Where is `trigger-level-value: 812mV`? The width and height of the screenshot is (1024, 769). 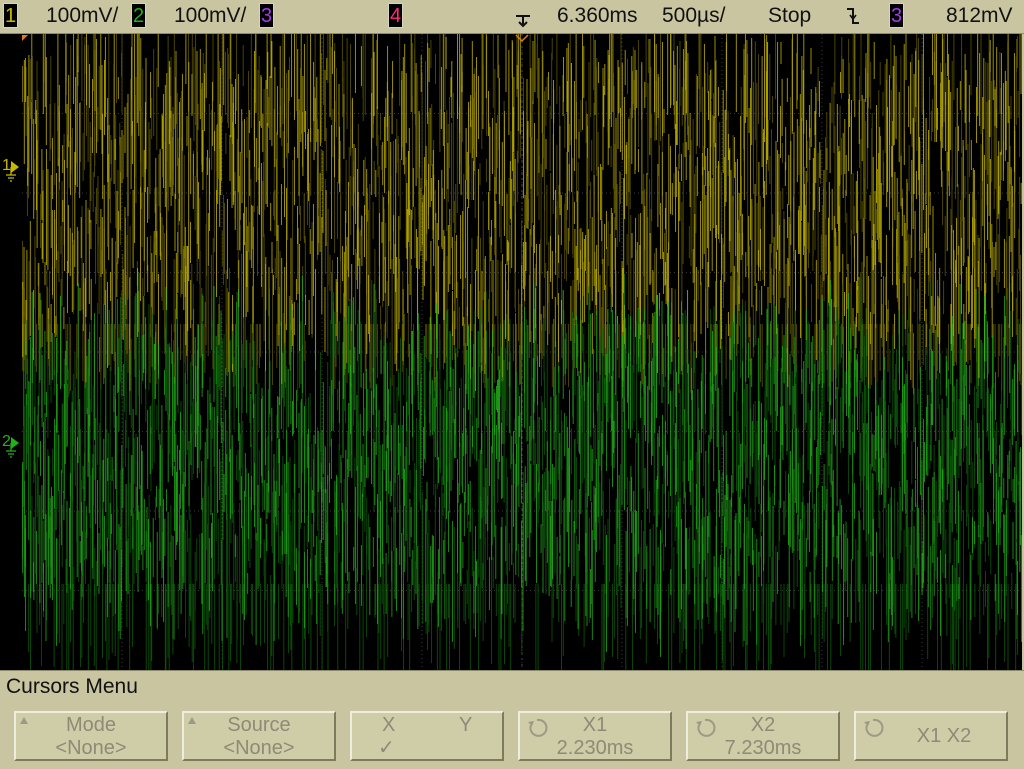 trigger-level-value: 812mV is located at coordinates (979, 15).